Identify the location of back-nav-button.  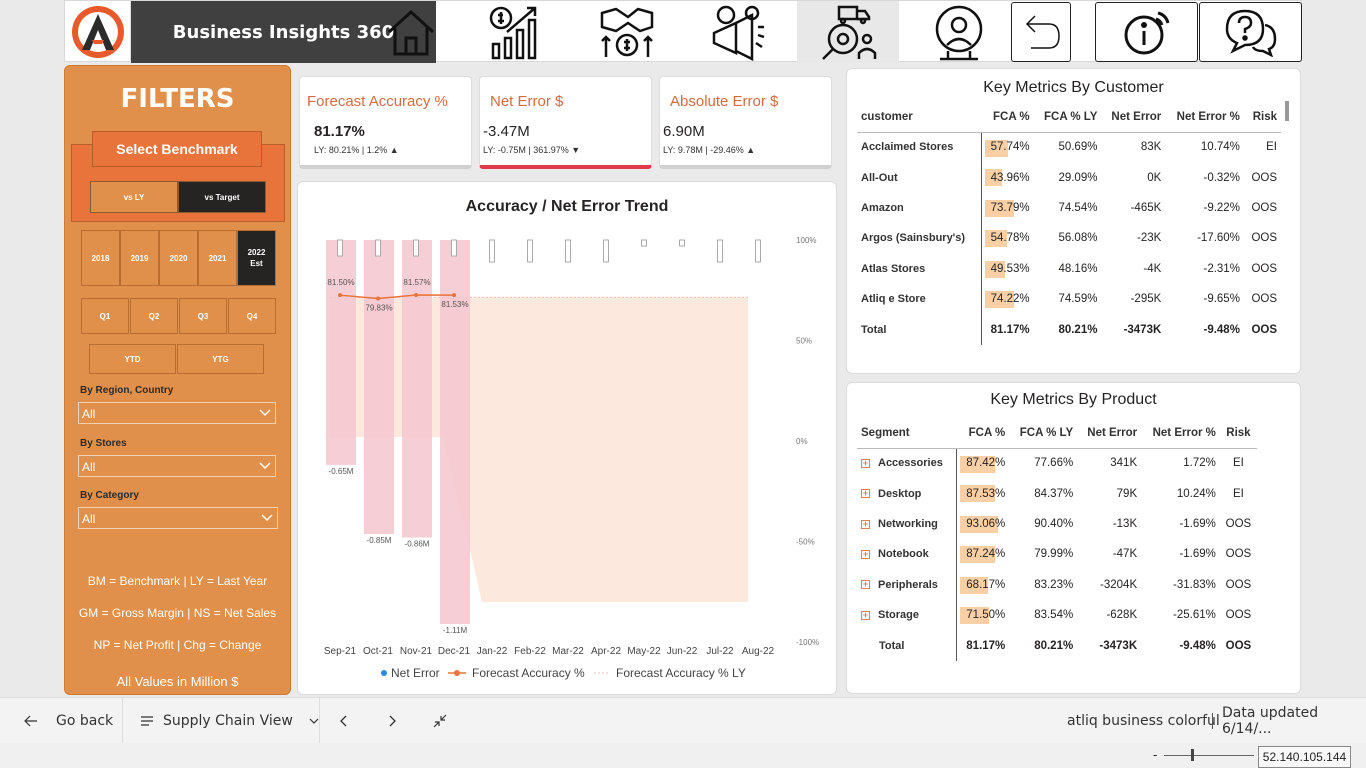
(1041, 32).